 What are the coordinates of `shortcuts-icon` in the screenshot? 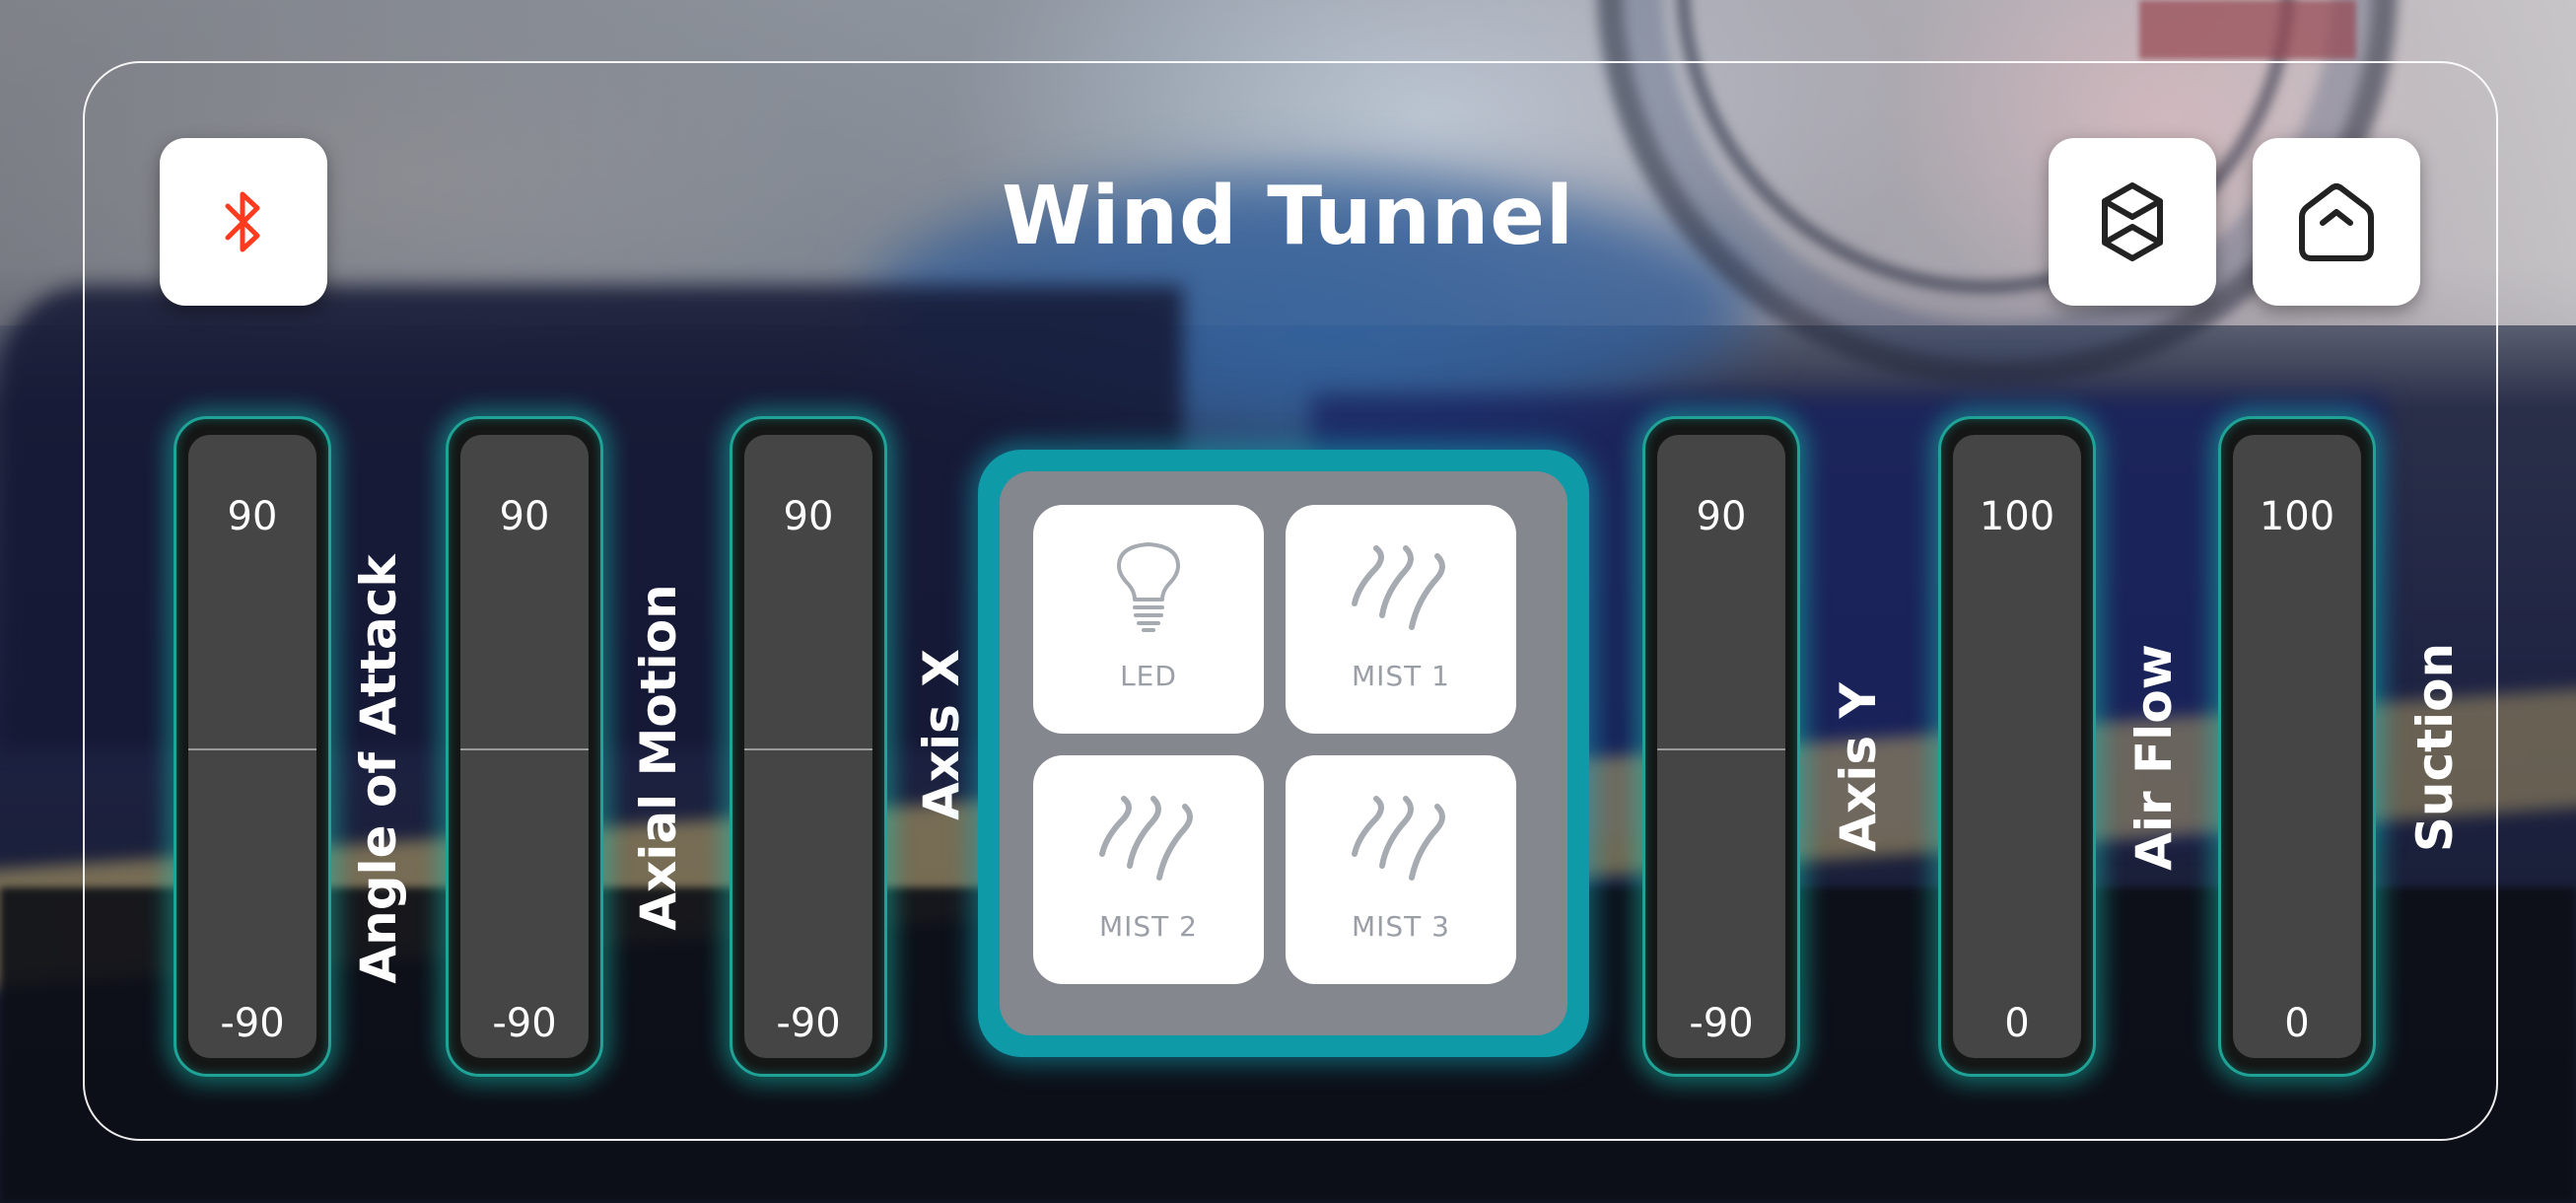 It's located at (2133, 221).